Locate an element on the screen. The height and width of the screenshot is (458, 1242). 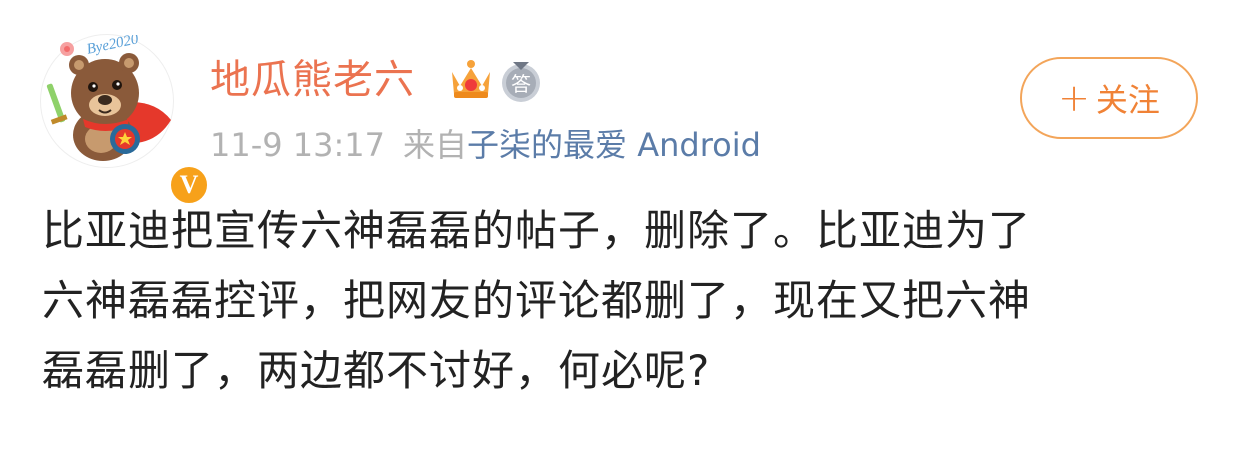
medal-text: 答 is located at coordinates (521, 84).